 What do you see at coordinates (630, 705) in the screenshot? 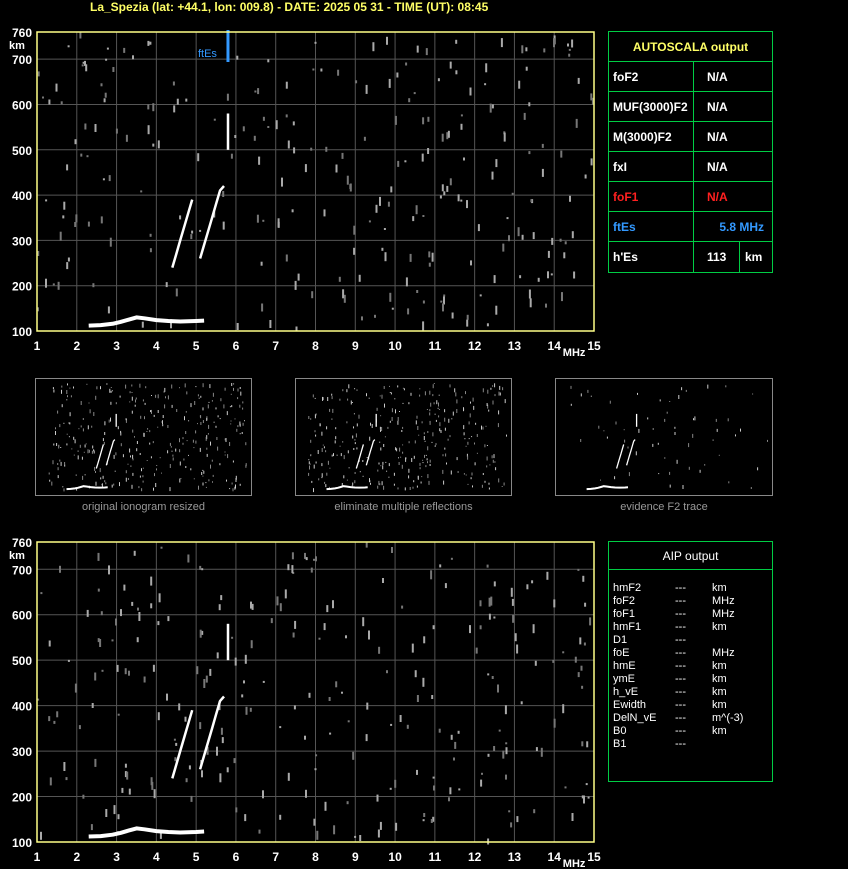
I see `aip-row-param: Ewidth` at bounding box center [630, 705].